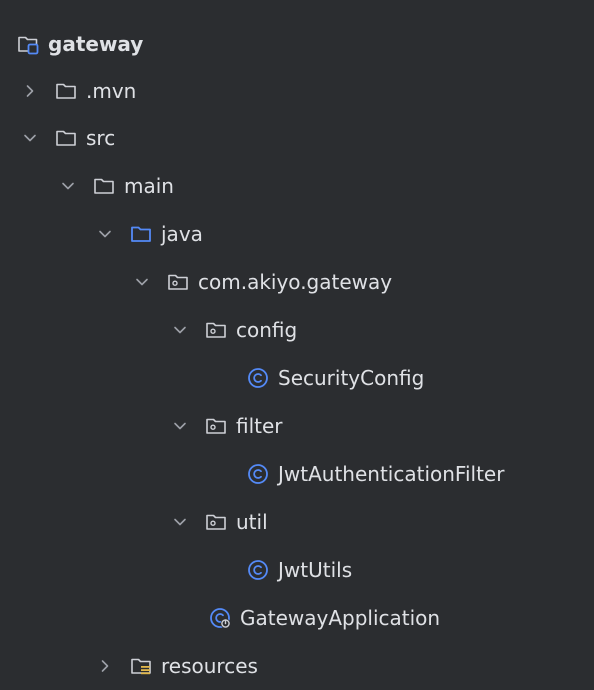 Image resolution: width=594 pixels, height=690 pixels. What do you see at coordinates (220, 618) in the screenshot?
I see `spring-boot-class-icon` at bounding box center [220, 618].